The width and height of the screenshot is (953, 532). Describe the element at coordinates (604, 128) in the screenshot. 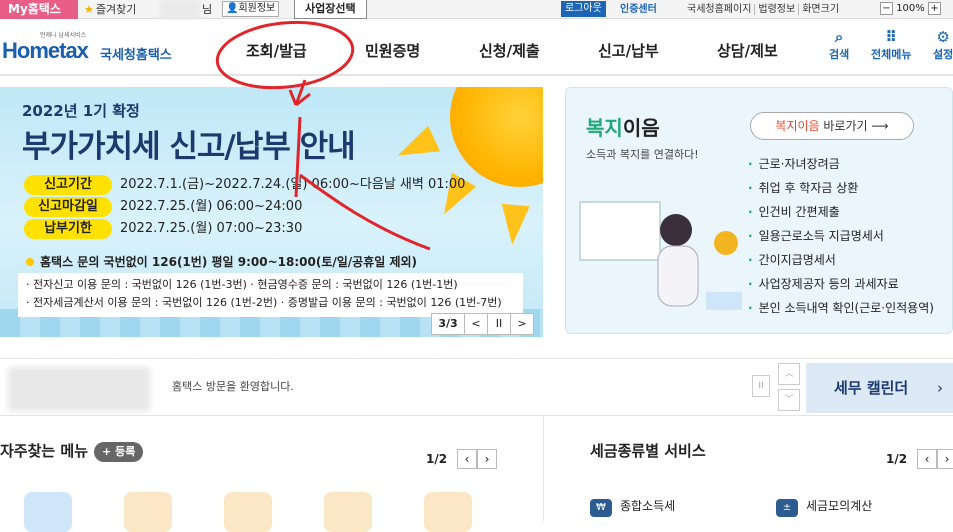

I see `welfare-title-green: 복지` at that location.